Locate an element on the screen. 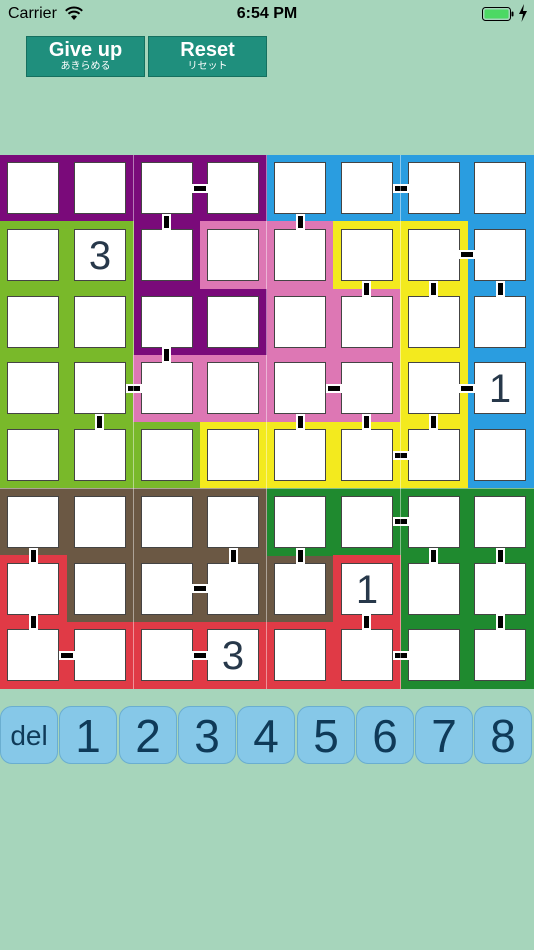 The width and height of the screenshot is (534, 950). give-up-button: Give up あきらめる is located at coordinates (85, 56).